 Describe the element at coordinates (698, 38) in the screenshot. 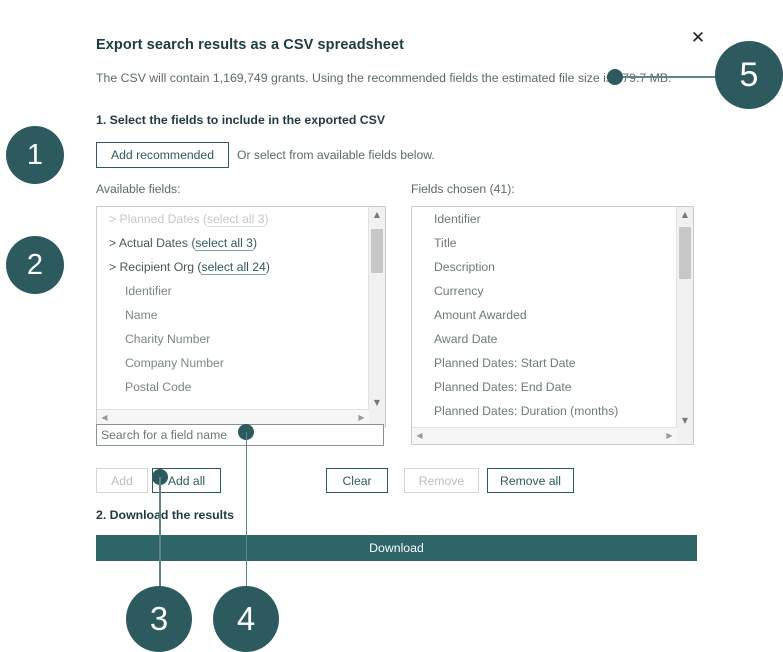

I see `close-icon: ✕` at that location.